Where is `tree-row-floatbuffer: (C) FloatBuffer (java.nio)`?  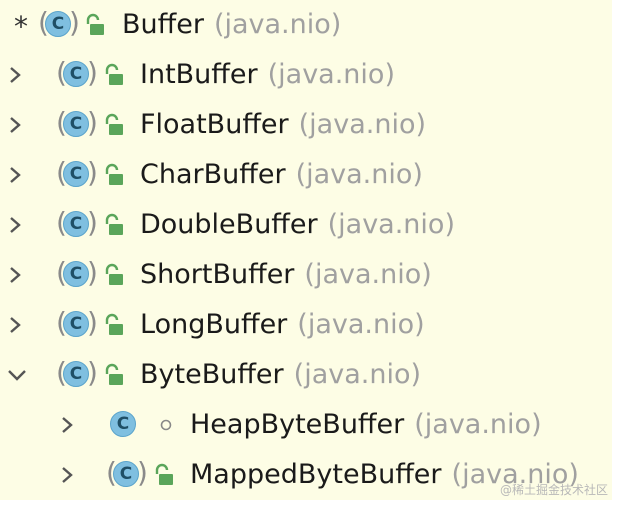
tree-row-floatbuffer: (C) FloatBuffer (java.nio) is located at coordinates (306, 125).